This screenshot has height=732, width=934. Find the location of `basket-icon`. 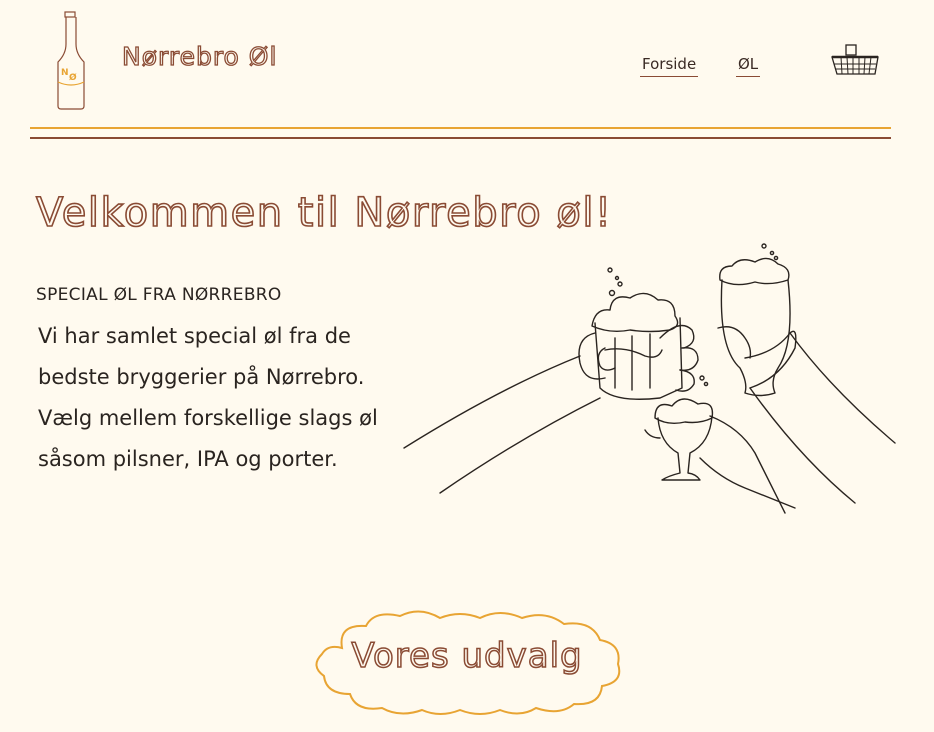

basket-icon is located at coordinates (855, 61).